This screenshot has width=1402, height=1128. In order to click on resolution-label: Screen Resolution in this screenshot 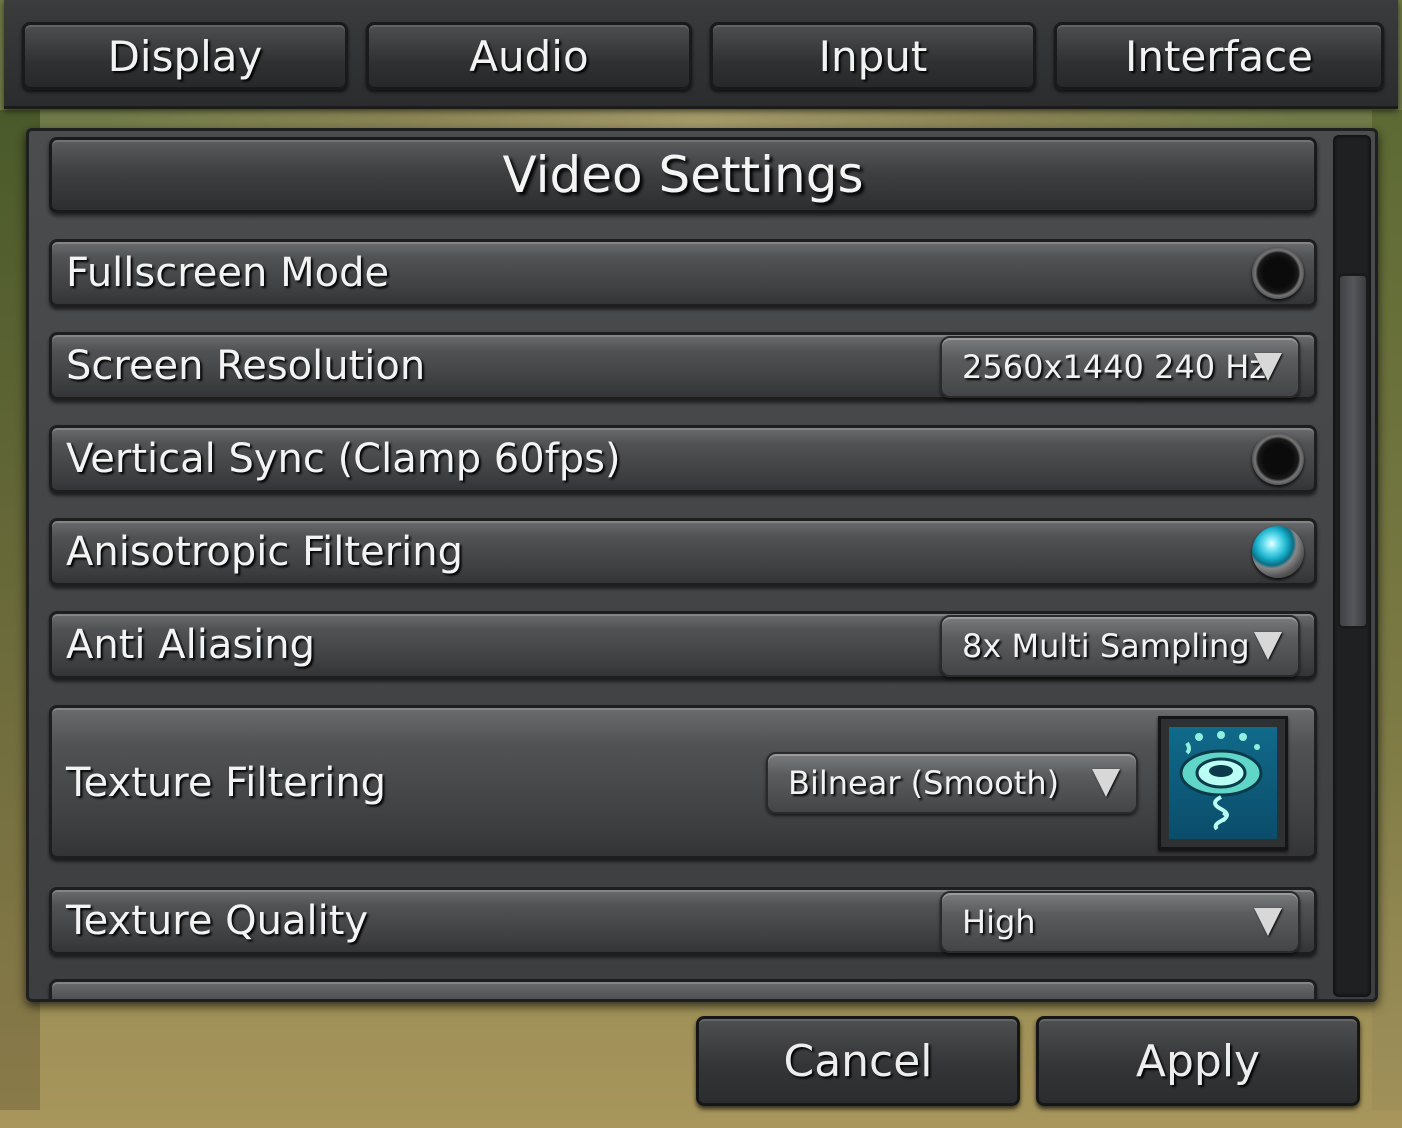, I will do `click(246, 366)`.